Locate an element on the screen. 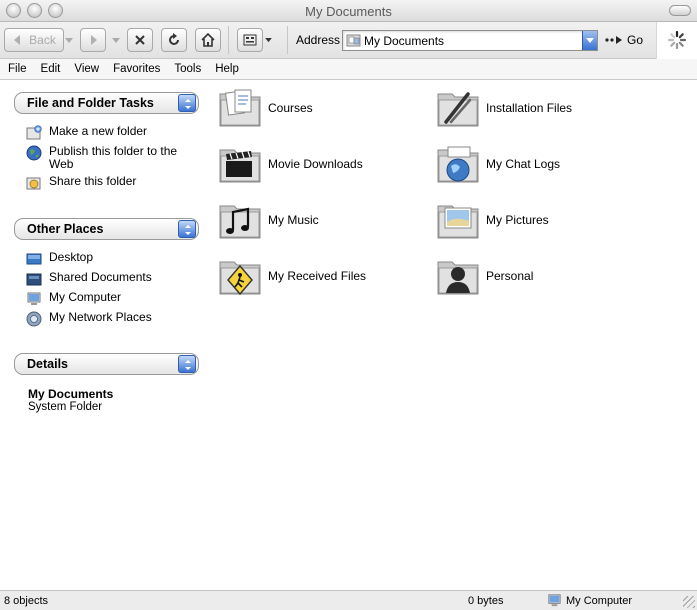 Image resolution: width=697 pixels, height=610 pixels. address-label: Address is located at coordinates (318, 40).